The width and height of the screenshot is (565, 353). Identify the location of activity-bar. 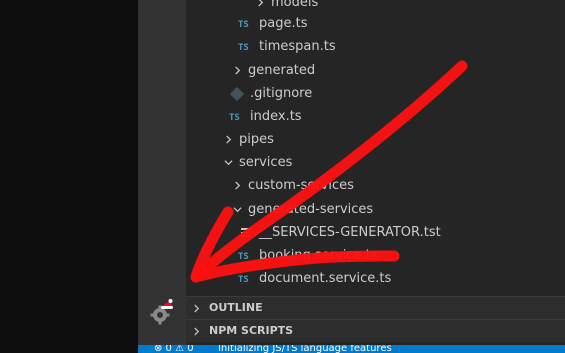
(162, 172).